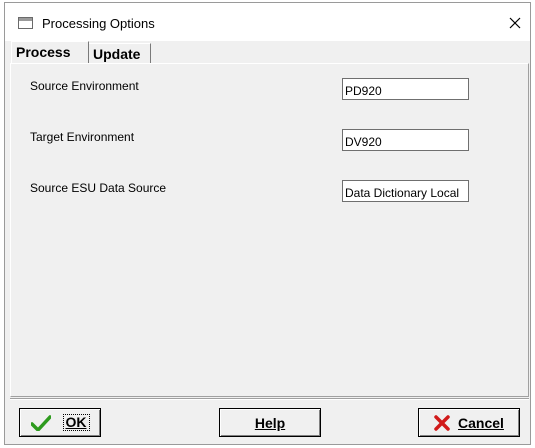 The height and width of the screenshot is (448, 535). What do you see at coordinates (82, 137) in the screenshot?
I see `target-environment-label: Target Environment` at bounding box center [82, 137].